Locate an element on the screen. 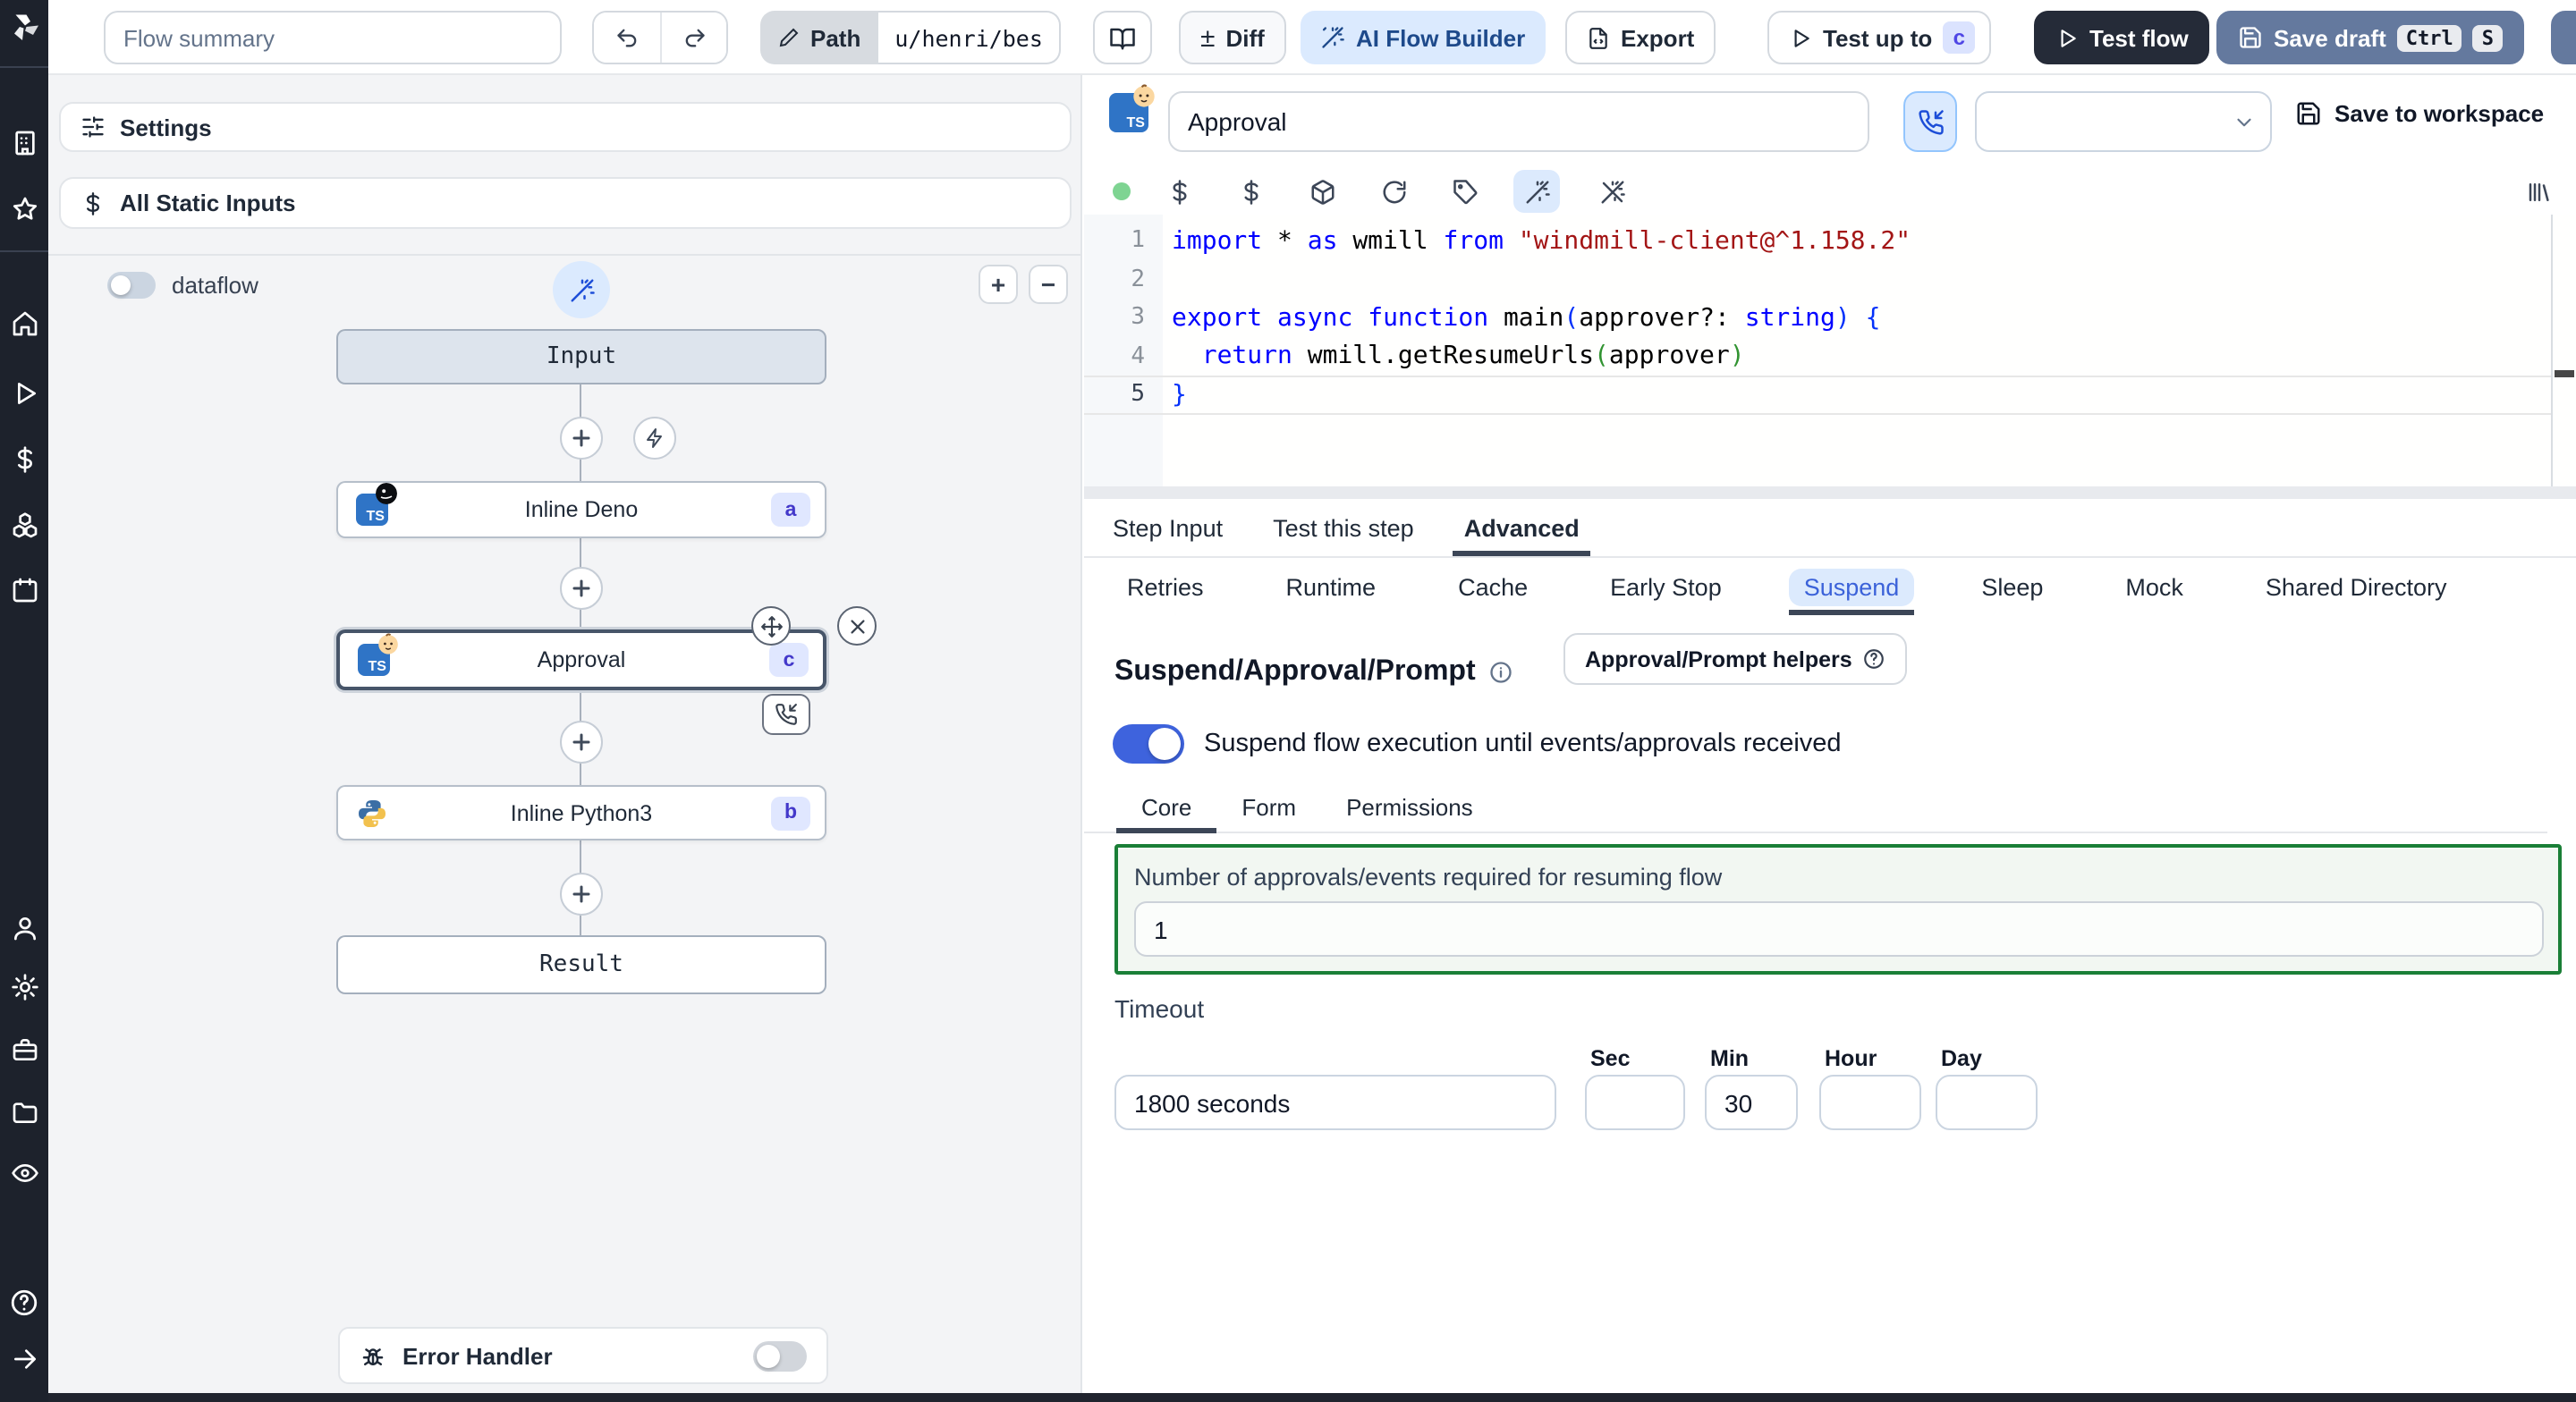  diff-label: Diff is located at coordinates (1245, 37).